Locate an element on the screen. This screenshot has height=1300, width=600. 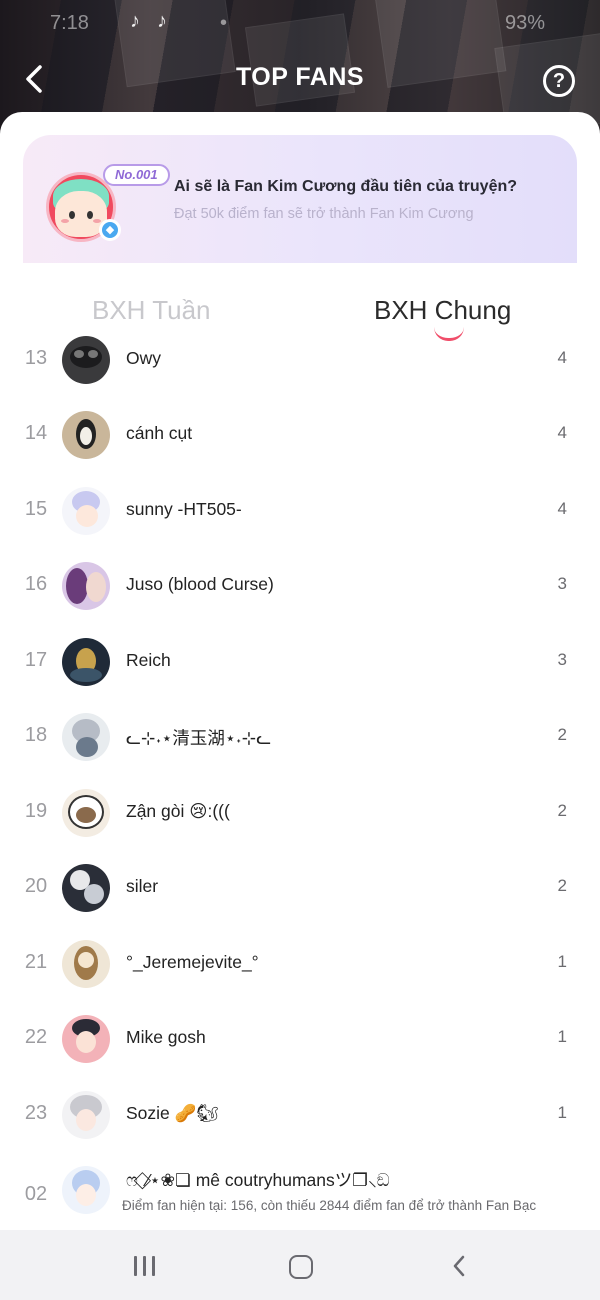
question-mark-icon: ? is located at coordinates (559, 81).